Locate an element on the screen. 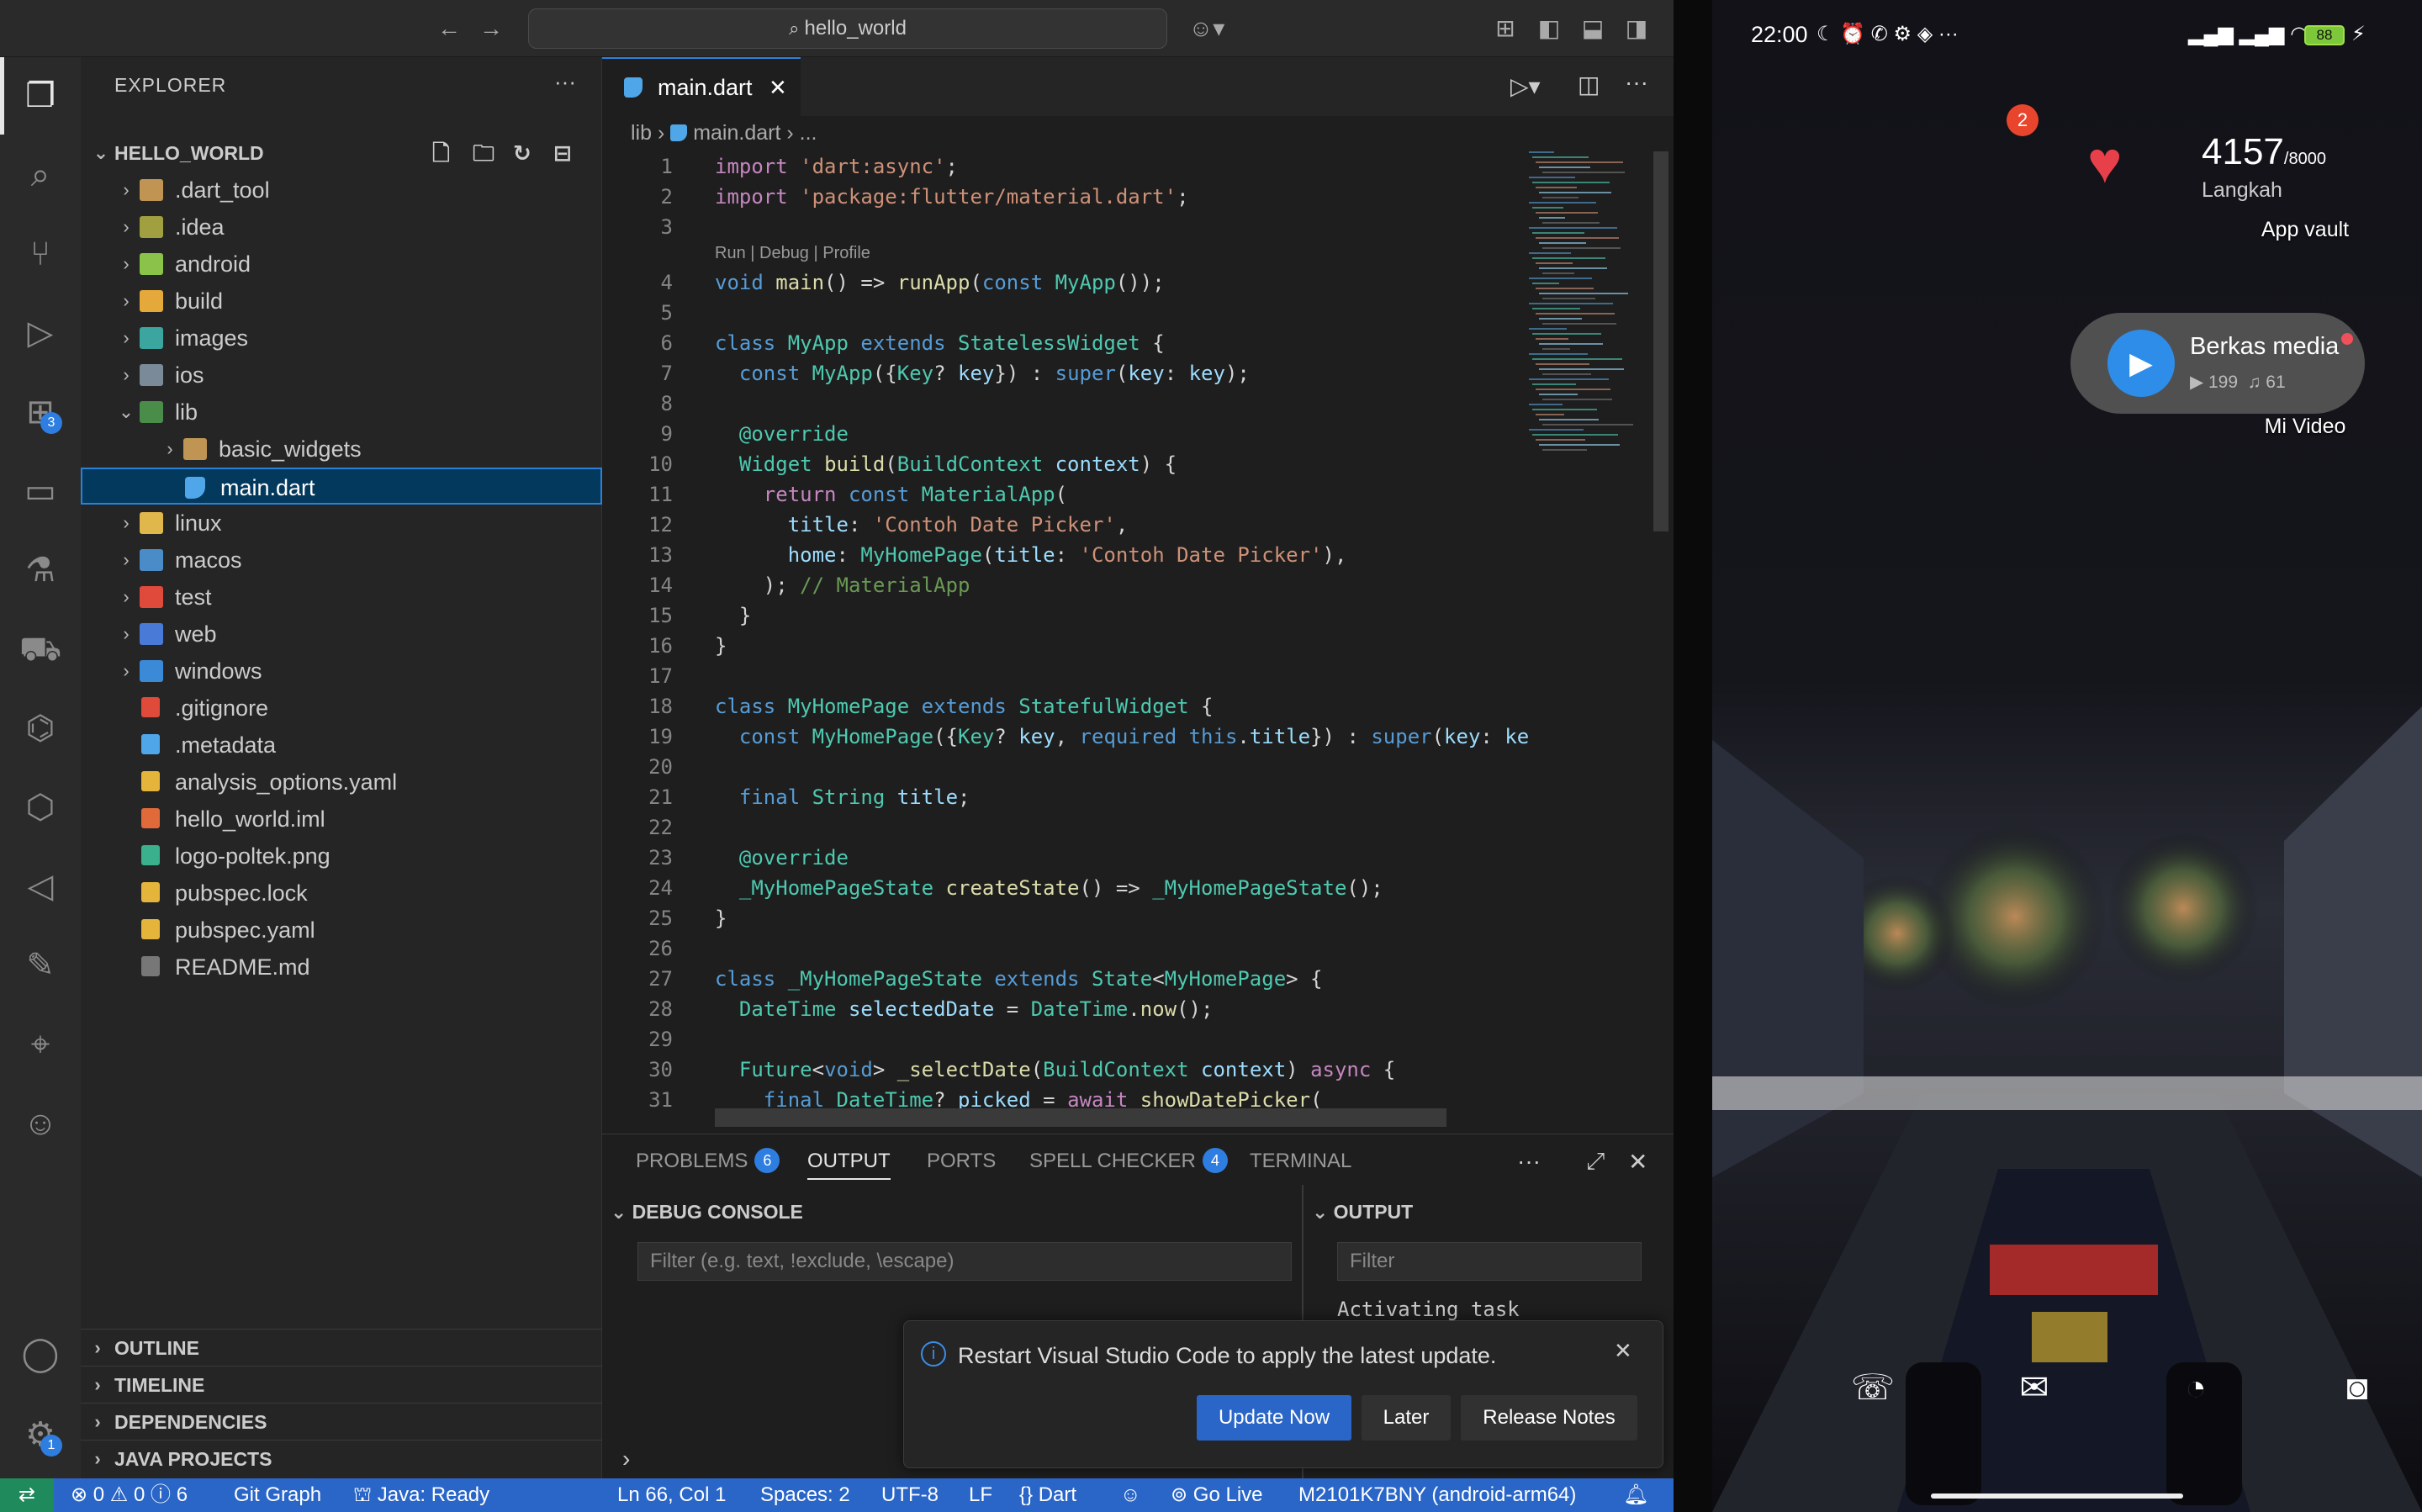 The image size is (2422, 1512). copilot-chat-icon: ☺ is located at coordinates (40, 1123).